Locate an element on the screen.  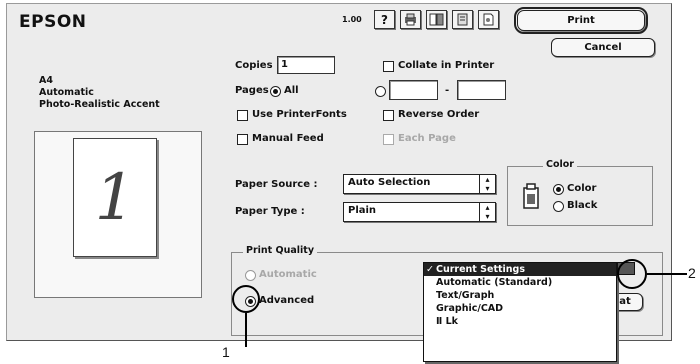
dropdown-item-partial: Ⅱ Lk is located at coordinates (520, 321).